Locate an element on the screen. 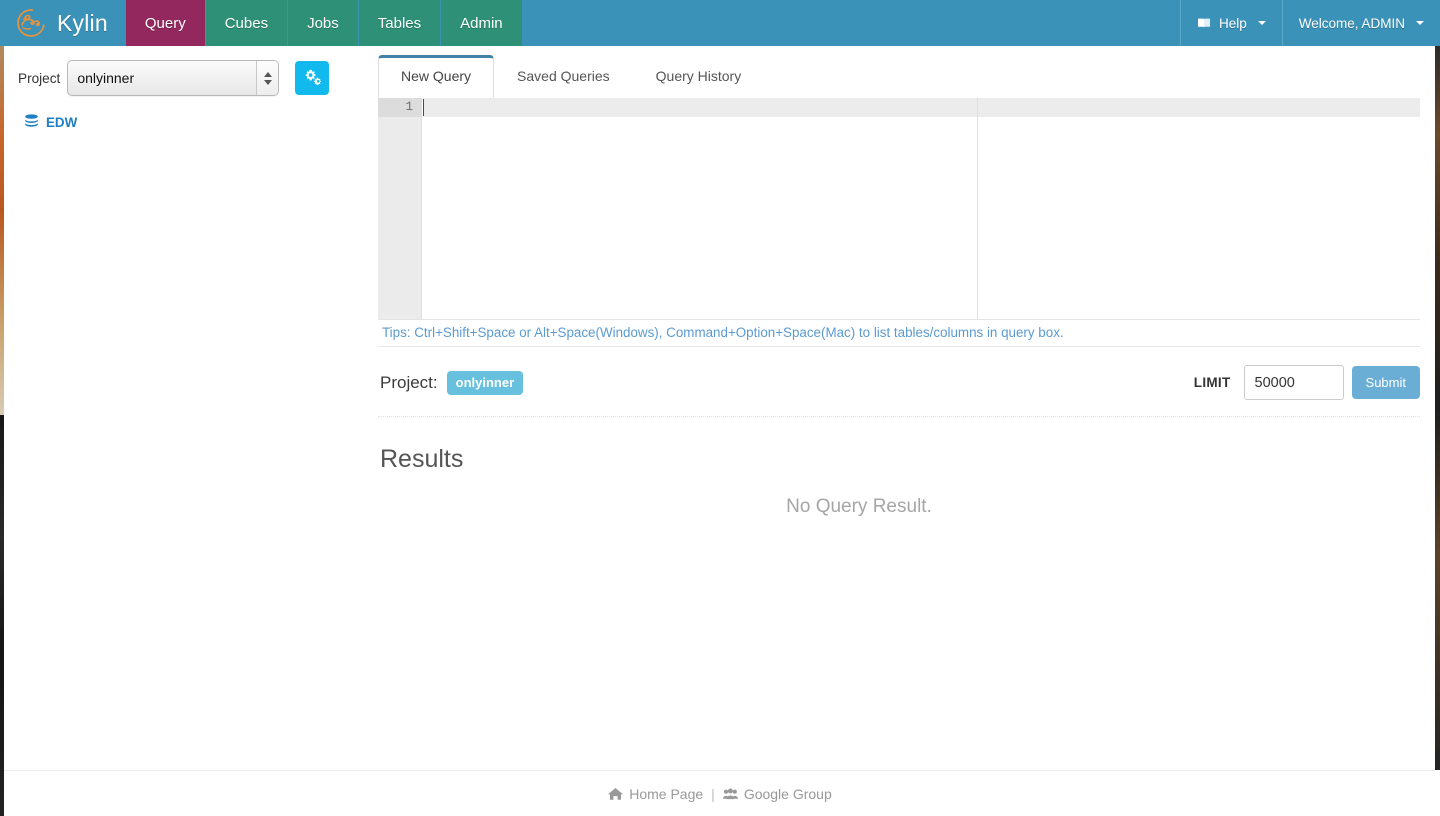  help-label: Help is located at coordinates (1232, 23).